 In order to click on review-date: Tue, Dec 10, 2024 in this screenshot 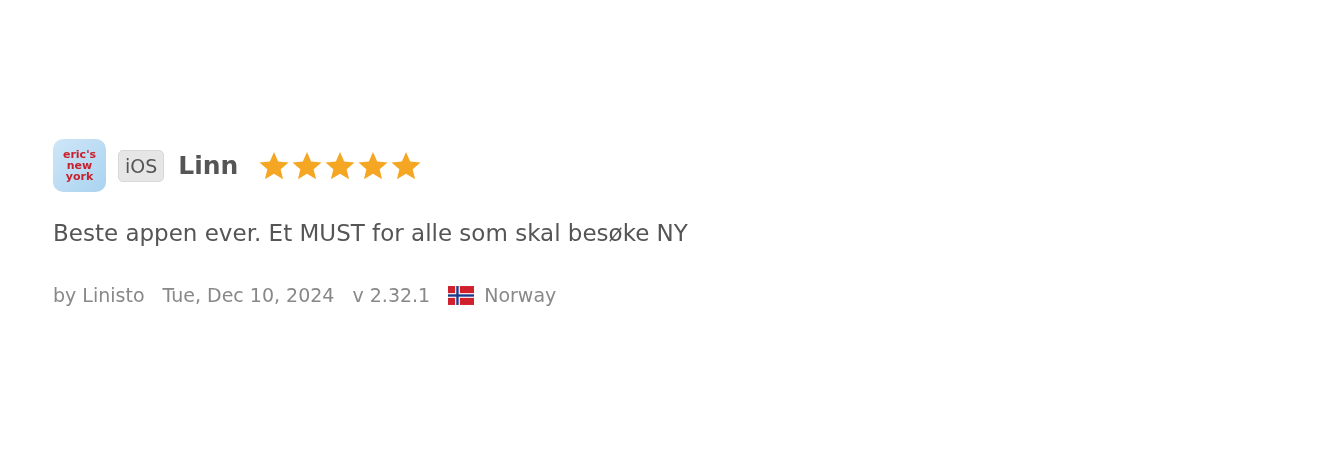, I will do `click(248, 295)`.